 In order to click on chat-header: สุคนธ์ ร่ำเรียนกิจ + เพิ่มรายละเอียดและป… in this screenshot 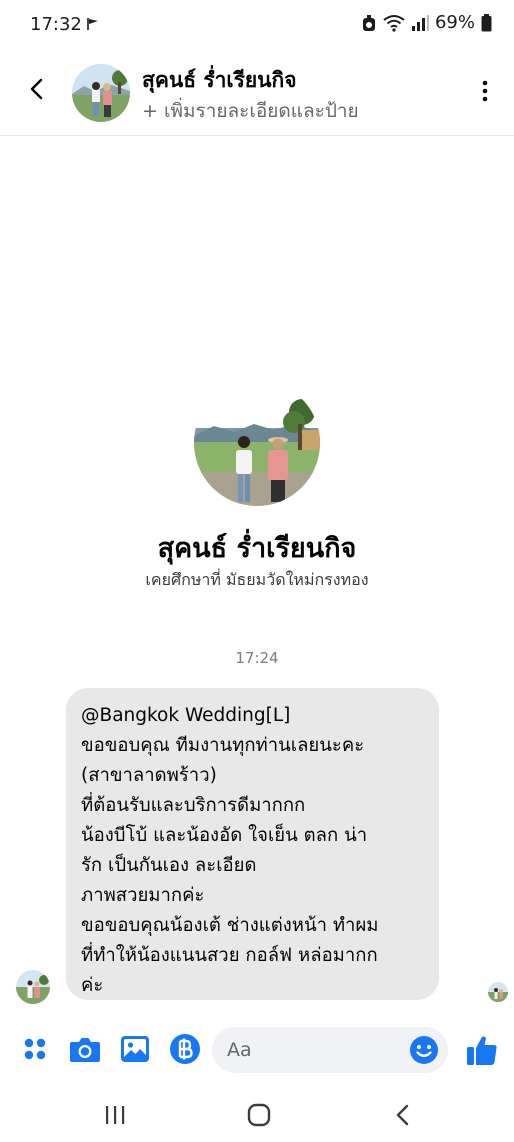, I will do `click(257, 94)`.